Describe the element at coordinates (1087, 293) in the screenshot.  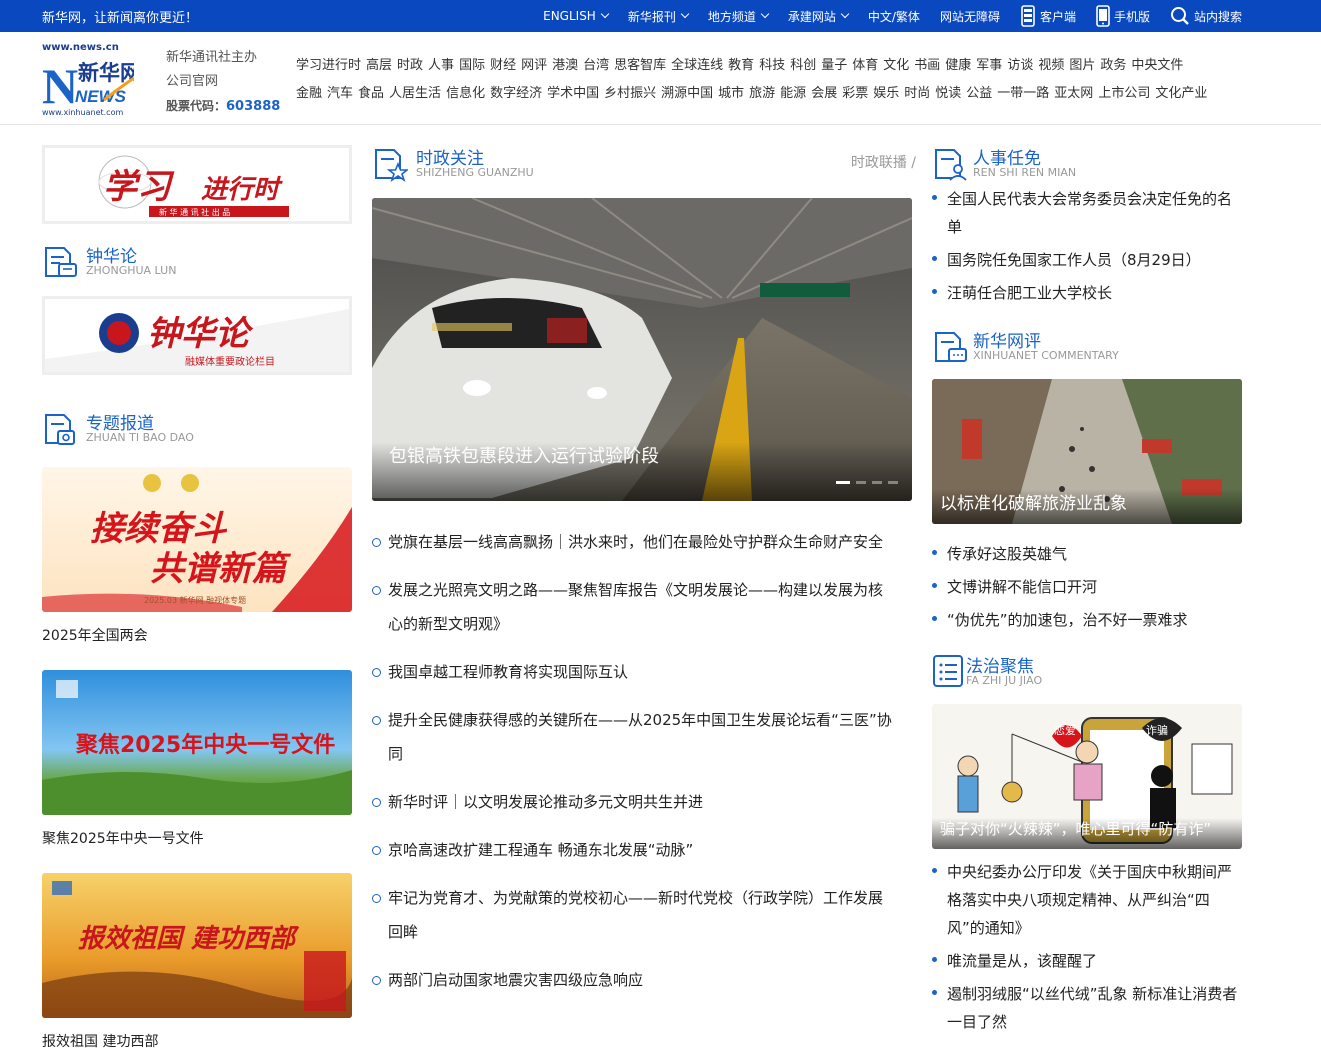
I see `list-item: 汪萌任合肥工业大学校长` at that location.